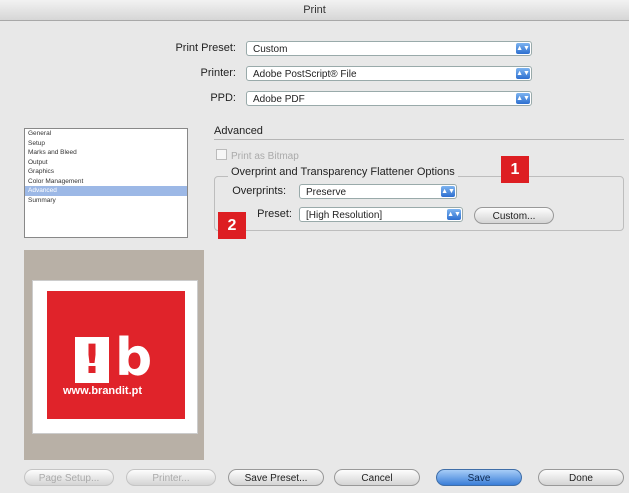  I want to click on list-item-output: Output, so click(106, 163).